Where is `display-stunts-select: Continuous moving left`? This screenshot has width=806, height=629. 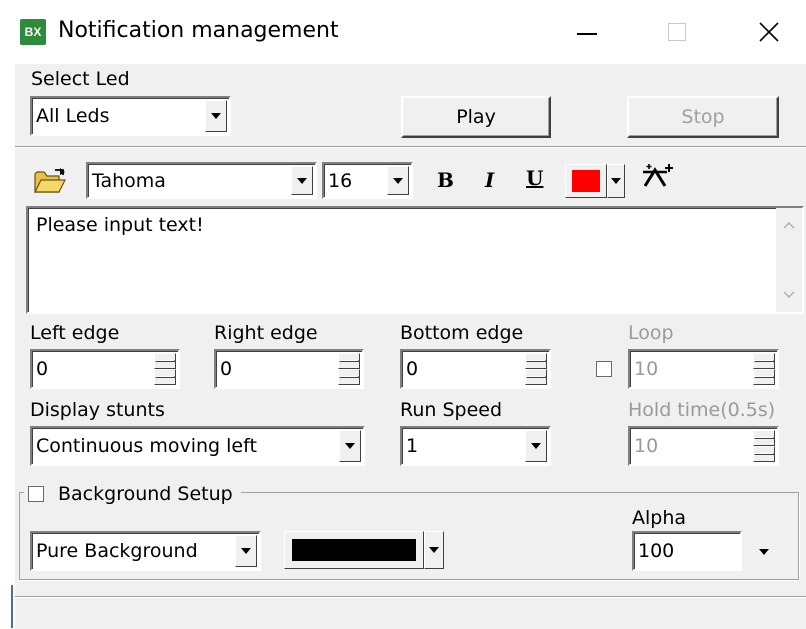 display-stunts-select: Continuous moving left is located at coordinates (197, 446).